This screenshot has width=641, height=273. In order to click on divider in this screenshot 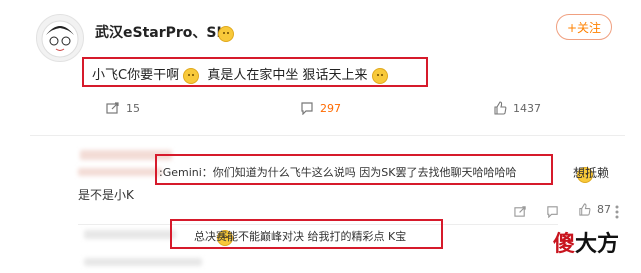, I will do `click(327, 135)`.